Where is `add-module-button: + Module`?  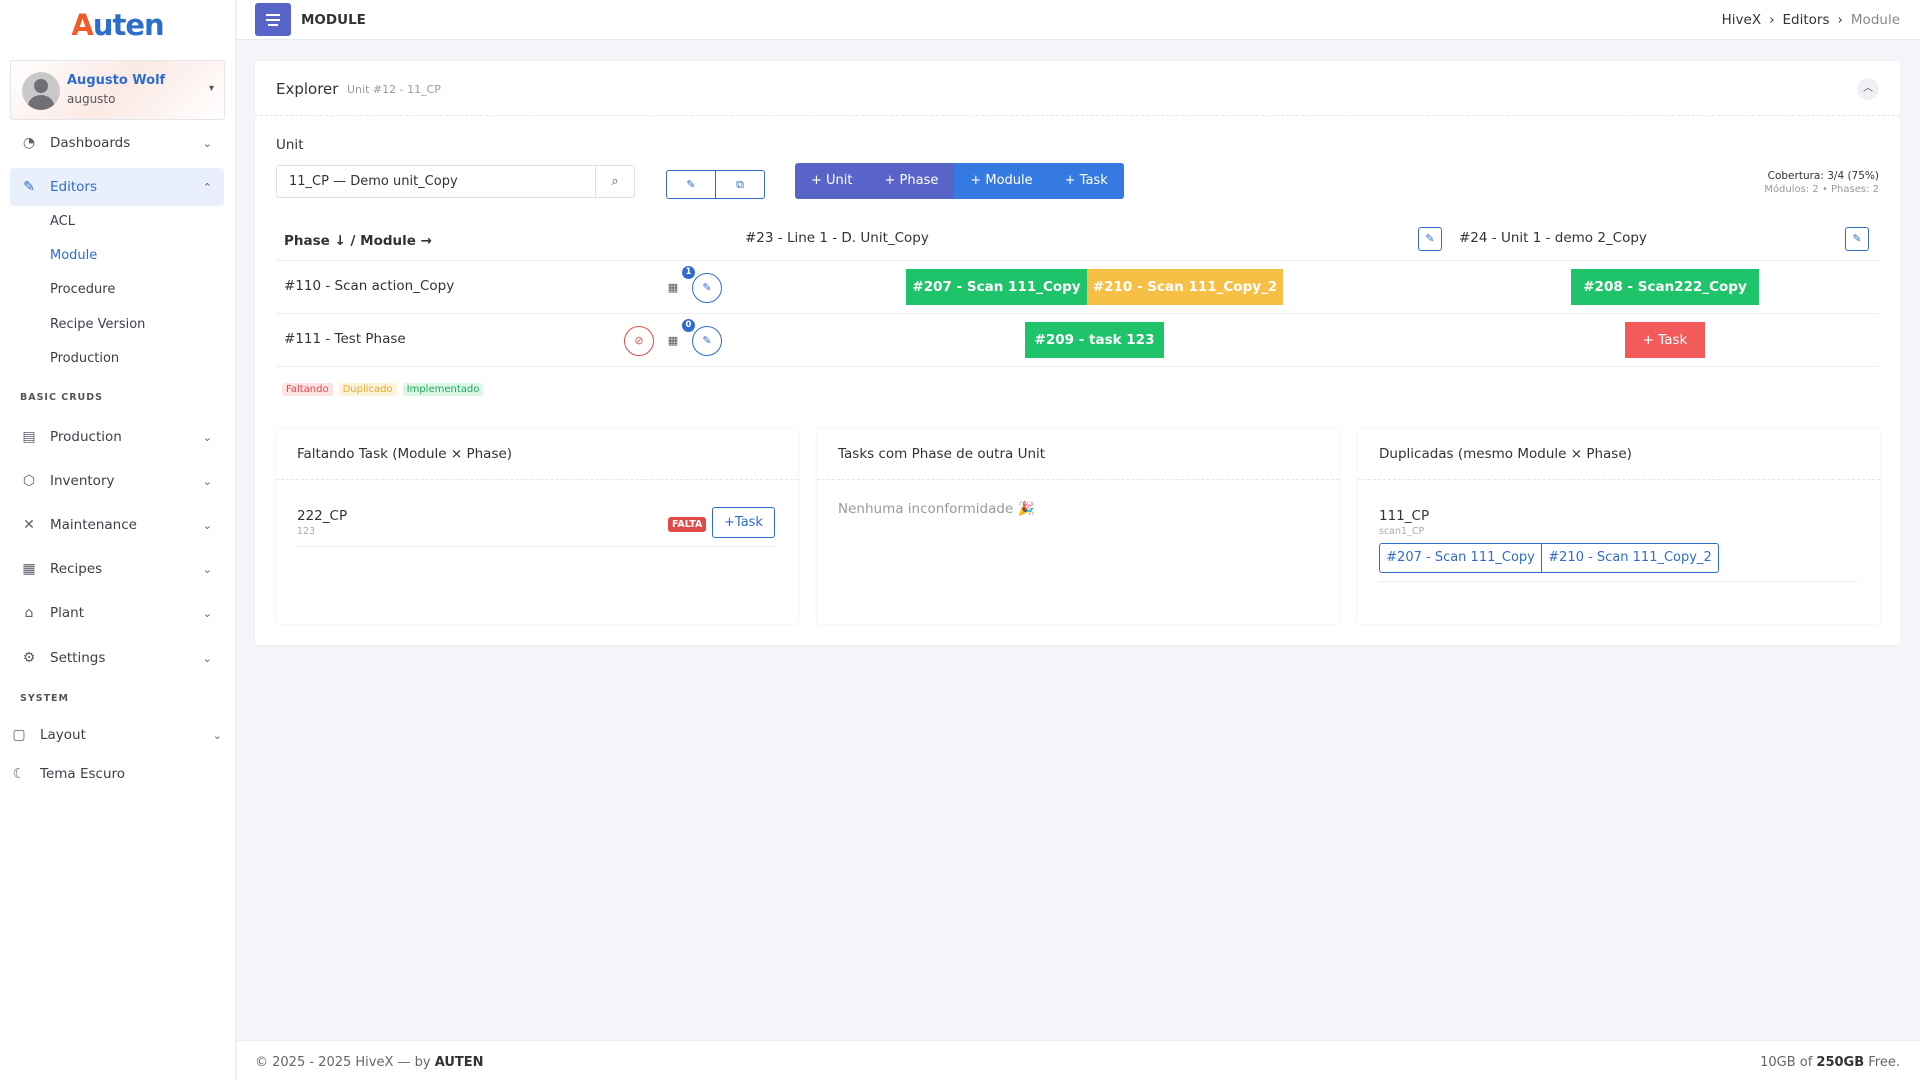
add-module-button: + Module is located at coordinates (1001, 181).